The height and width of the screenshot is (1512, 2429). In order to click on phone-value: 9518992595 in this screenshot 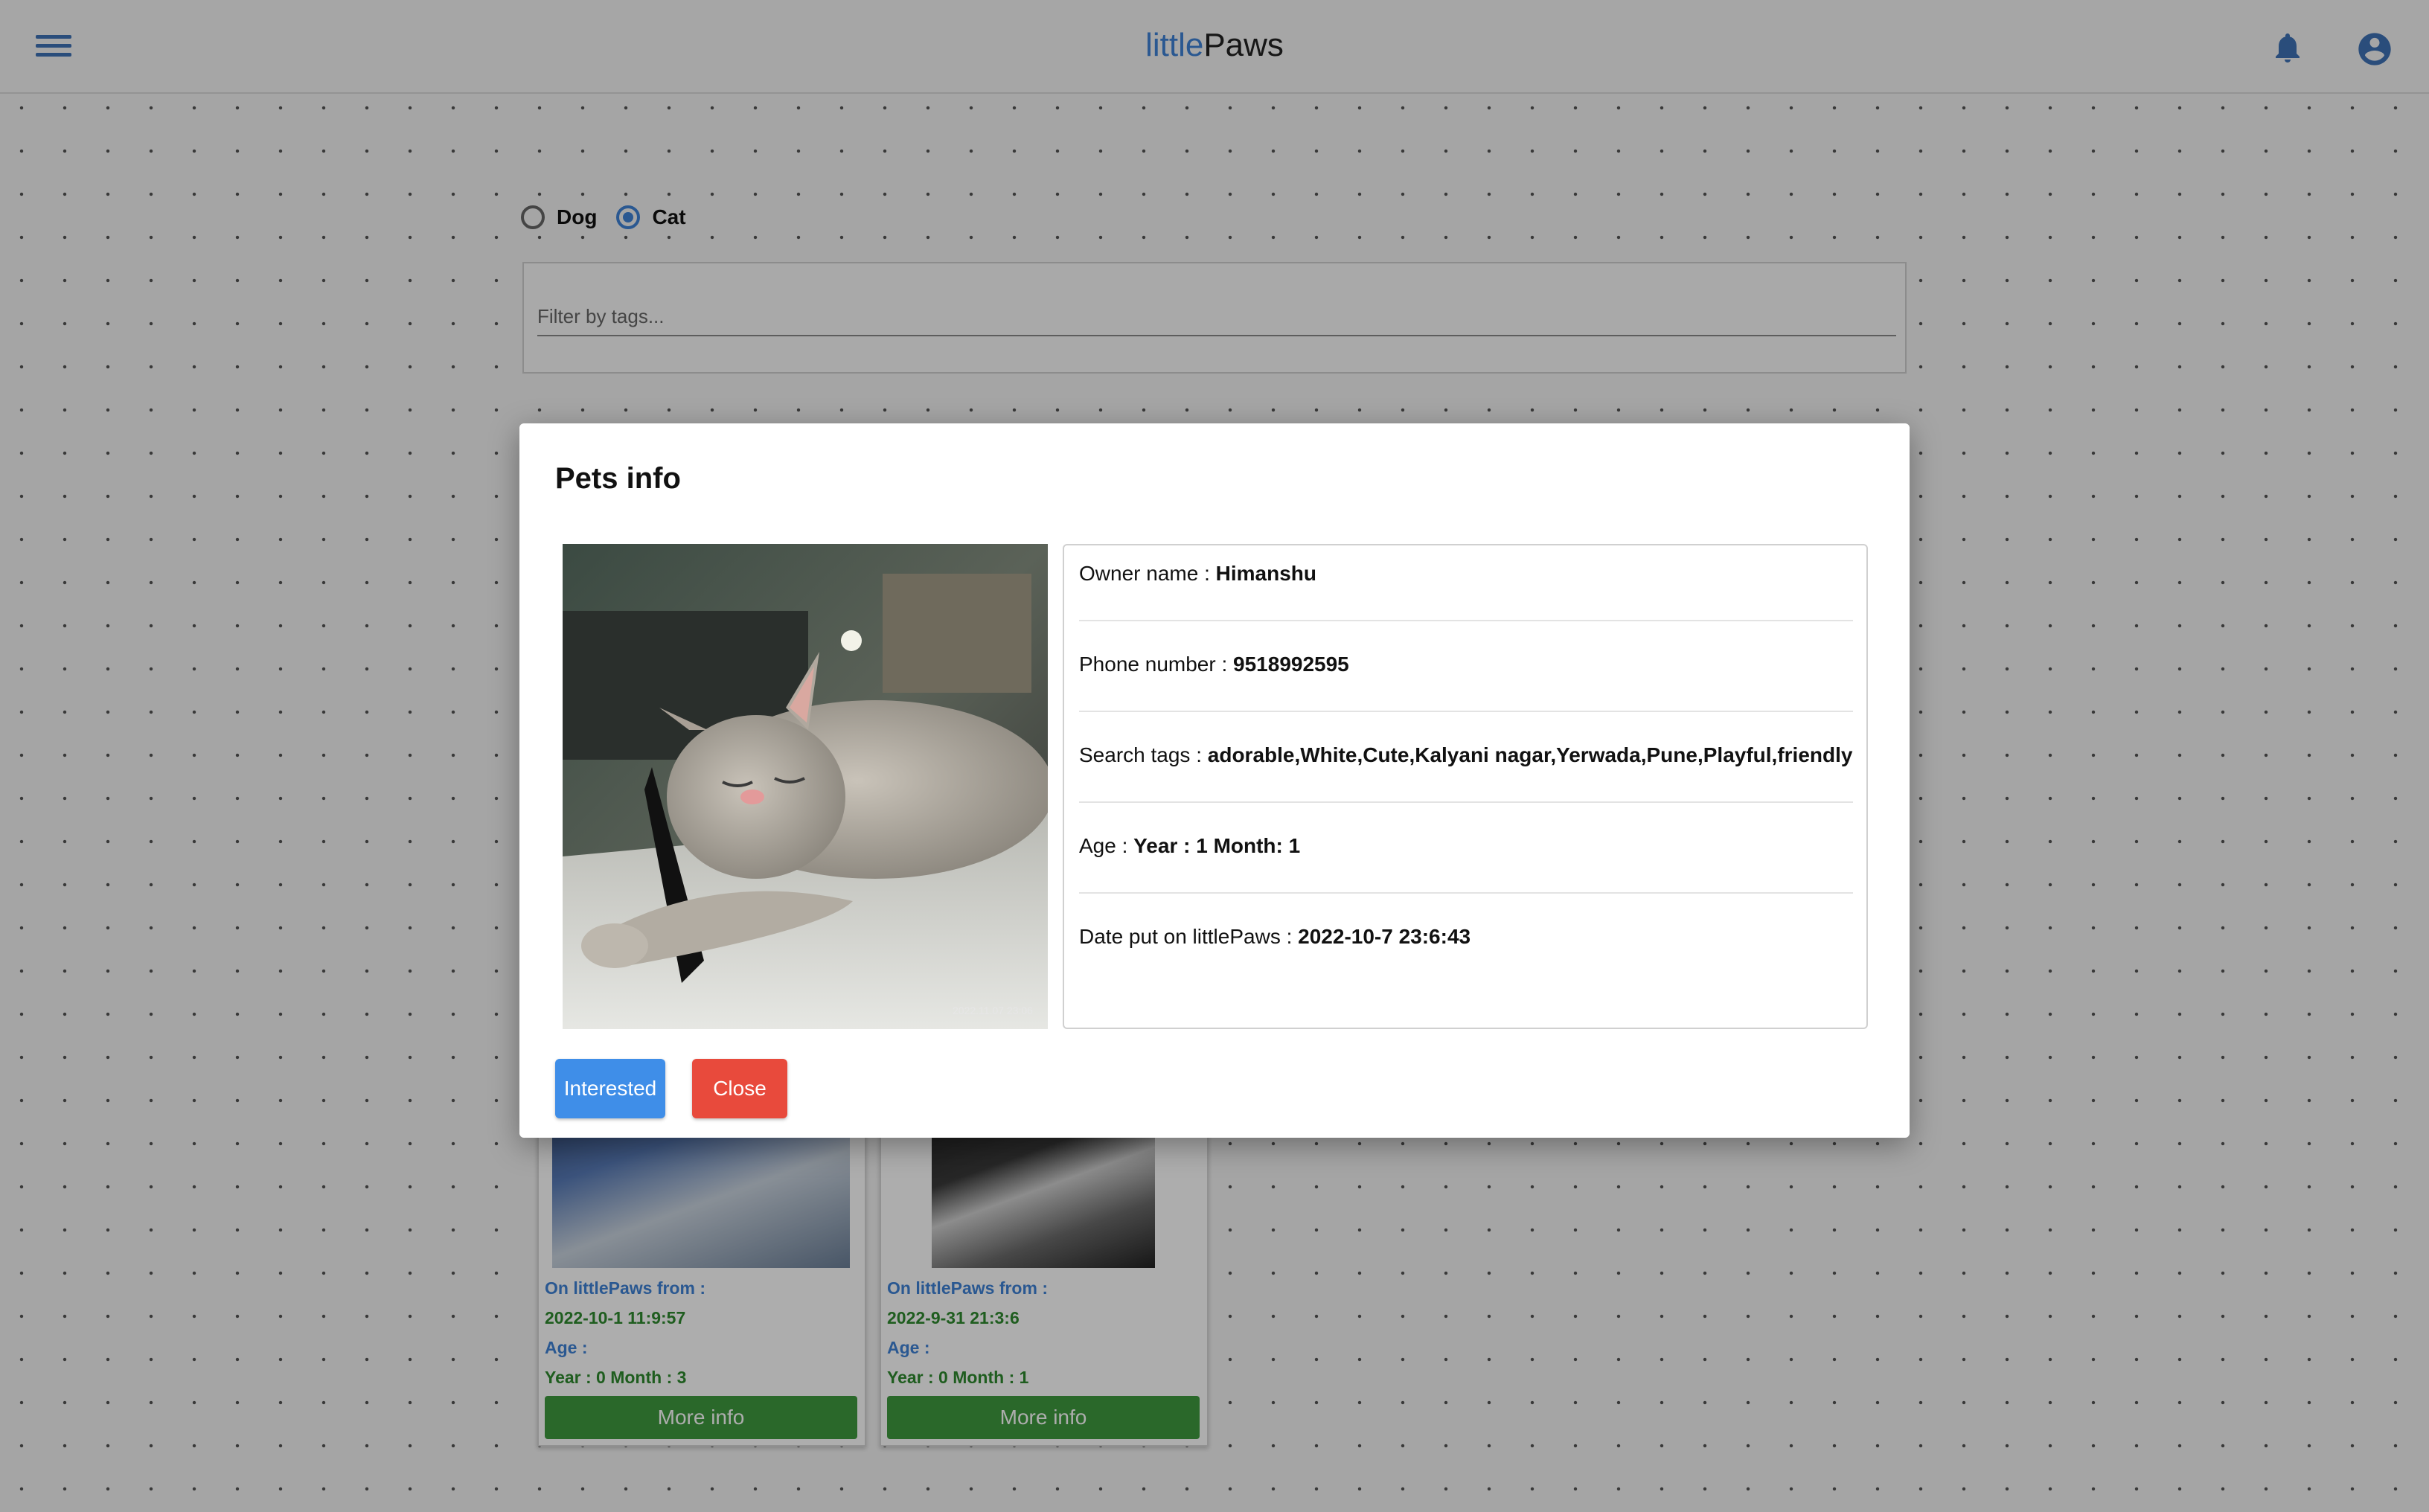, I will do `click(1291, 664)`.